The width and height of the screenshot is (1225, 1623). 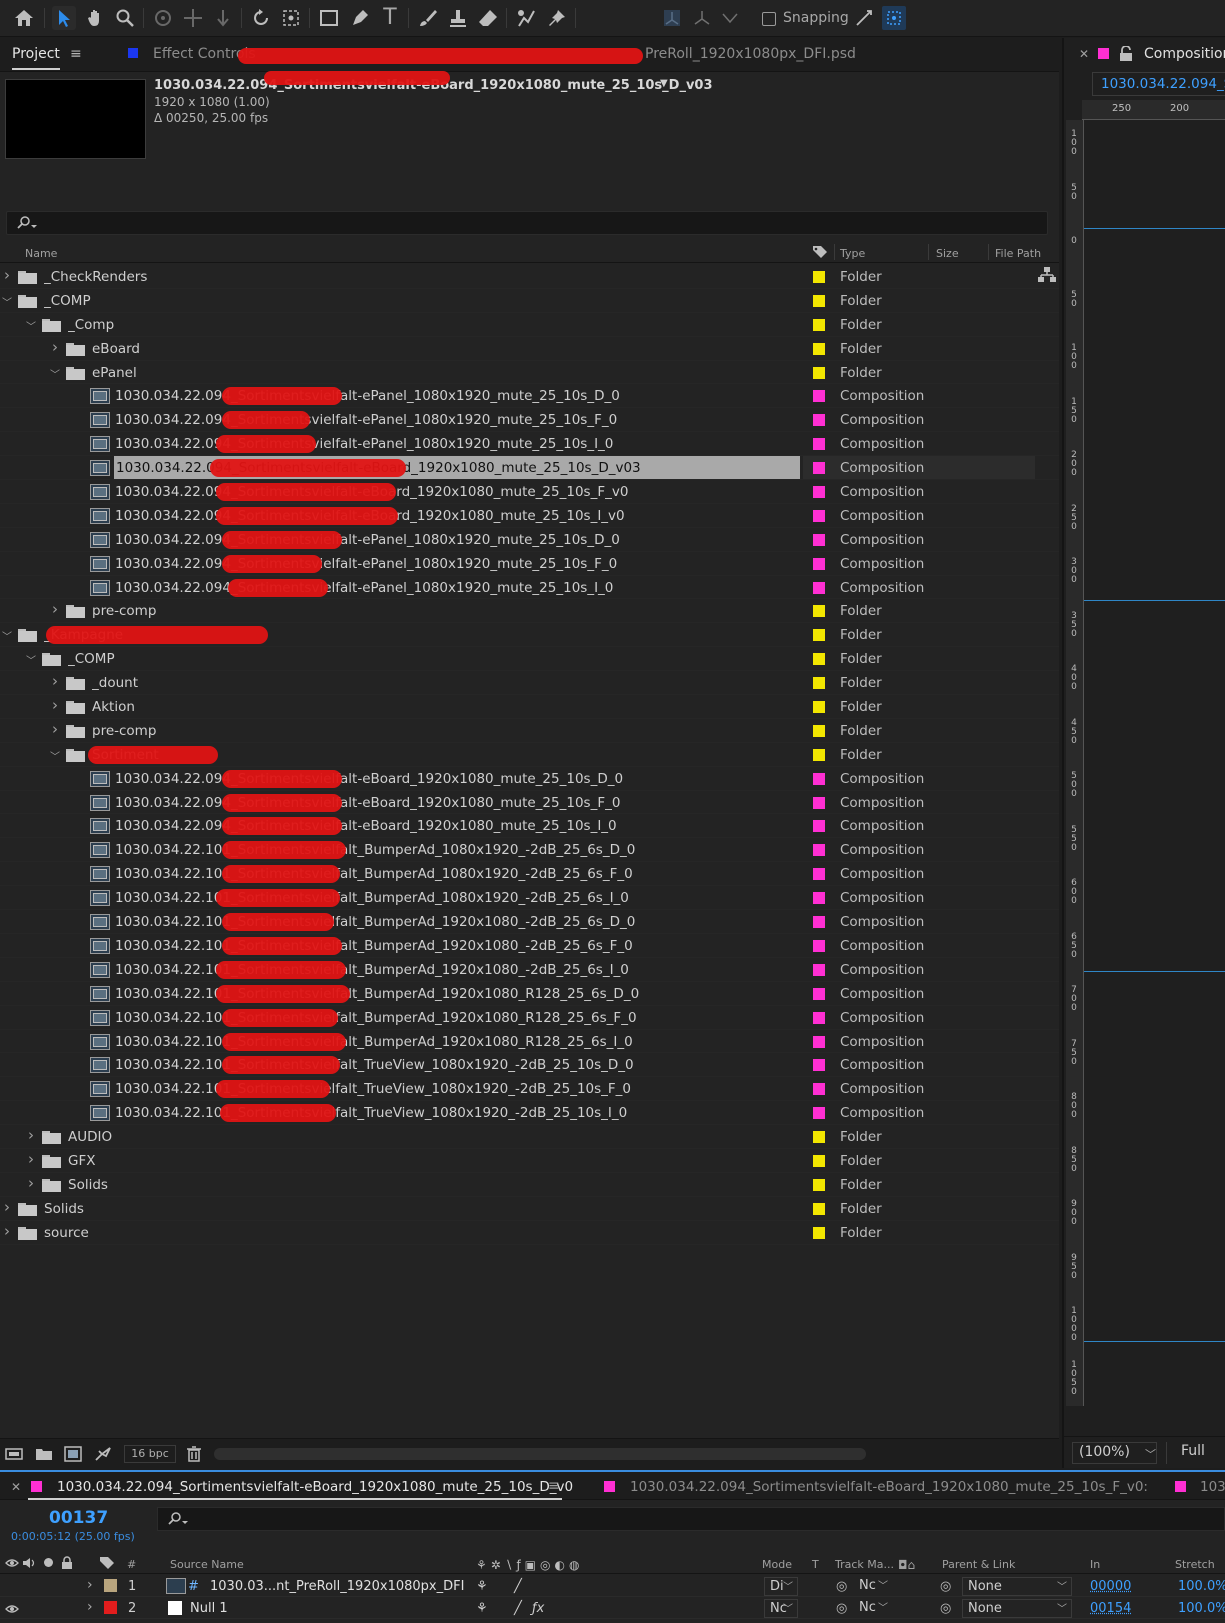 I want to click on folder-row: › source Folder, so click(x=529, y=1233).